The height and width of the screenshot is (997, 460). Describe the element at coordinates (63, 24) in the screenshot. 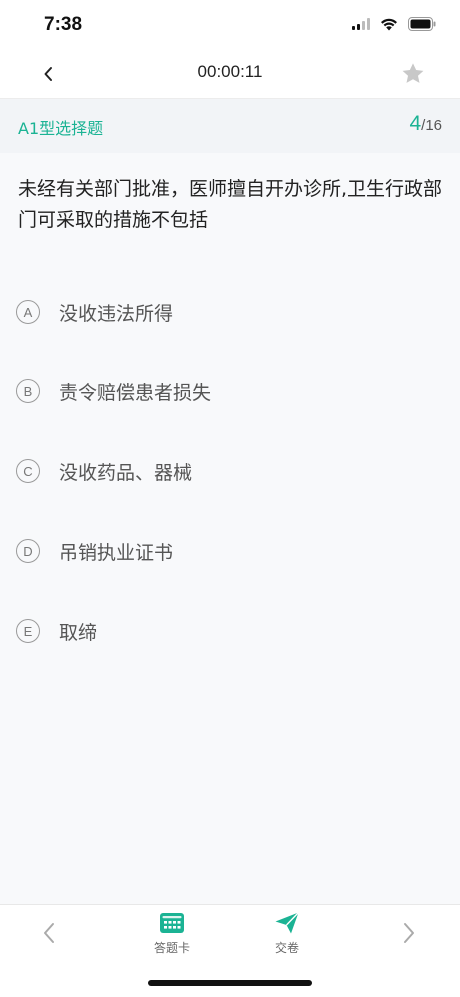

I see `status-time: 7:38` at that location.